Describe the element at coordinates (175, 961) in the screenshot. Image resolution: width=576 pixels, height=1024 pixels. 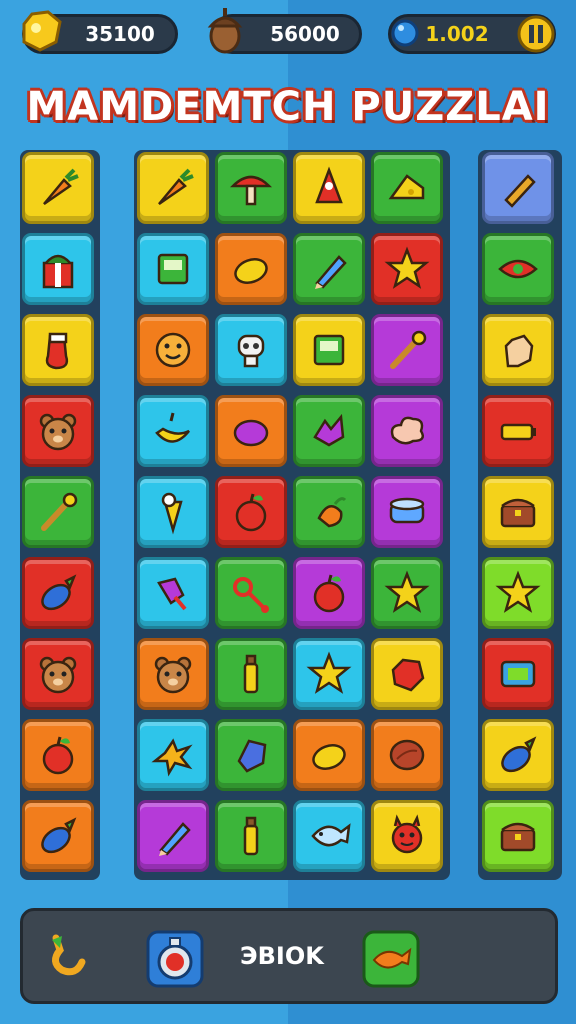
I see `pot-button` at that location.